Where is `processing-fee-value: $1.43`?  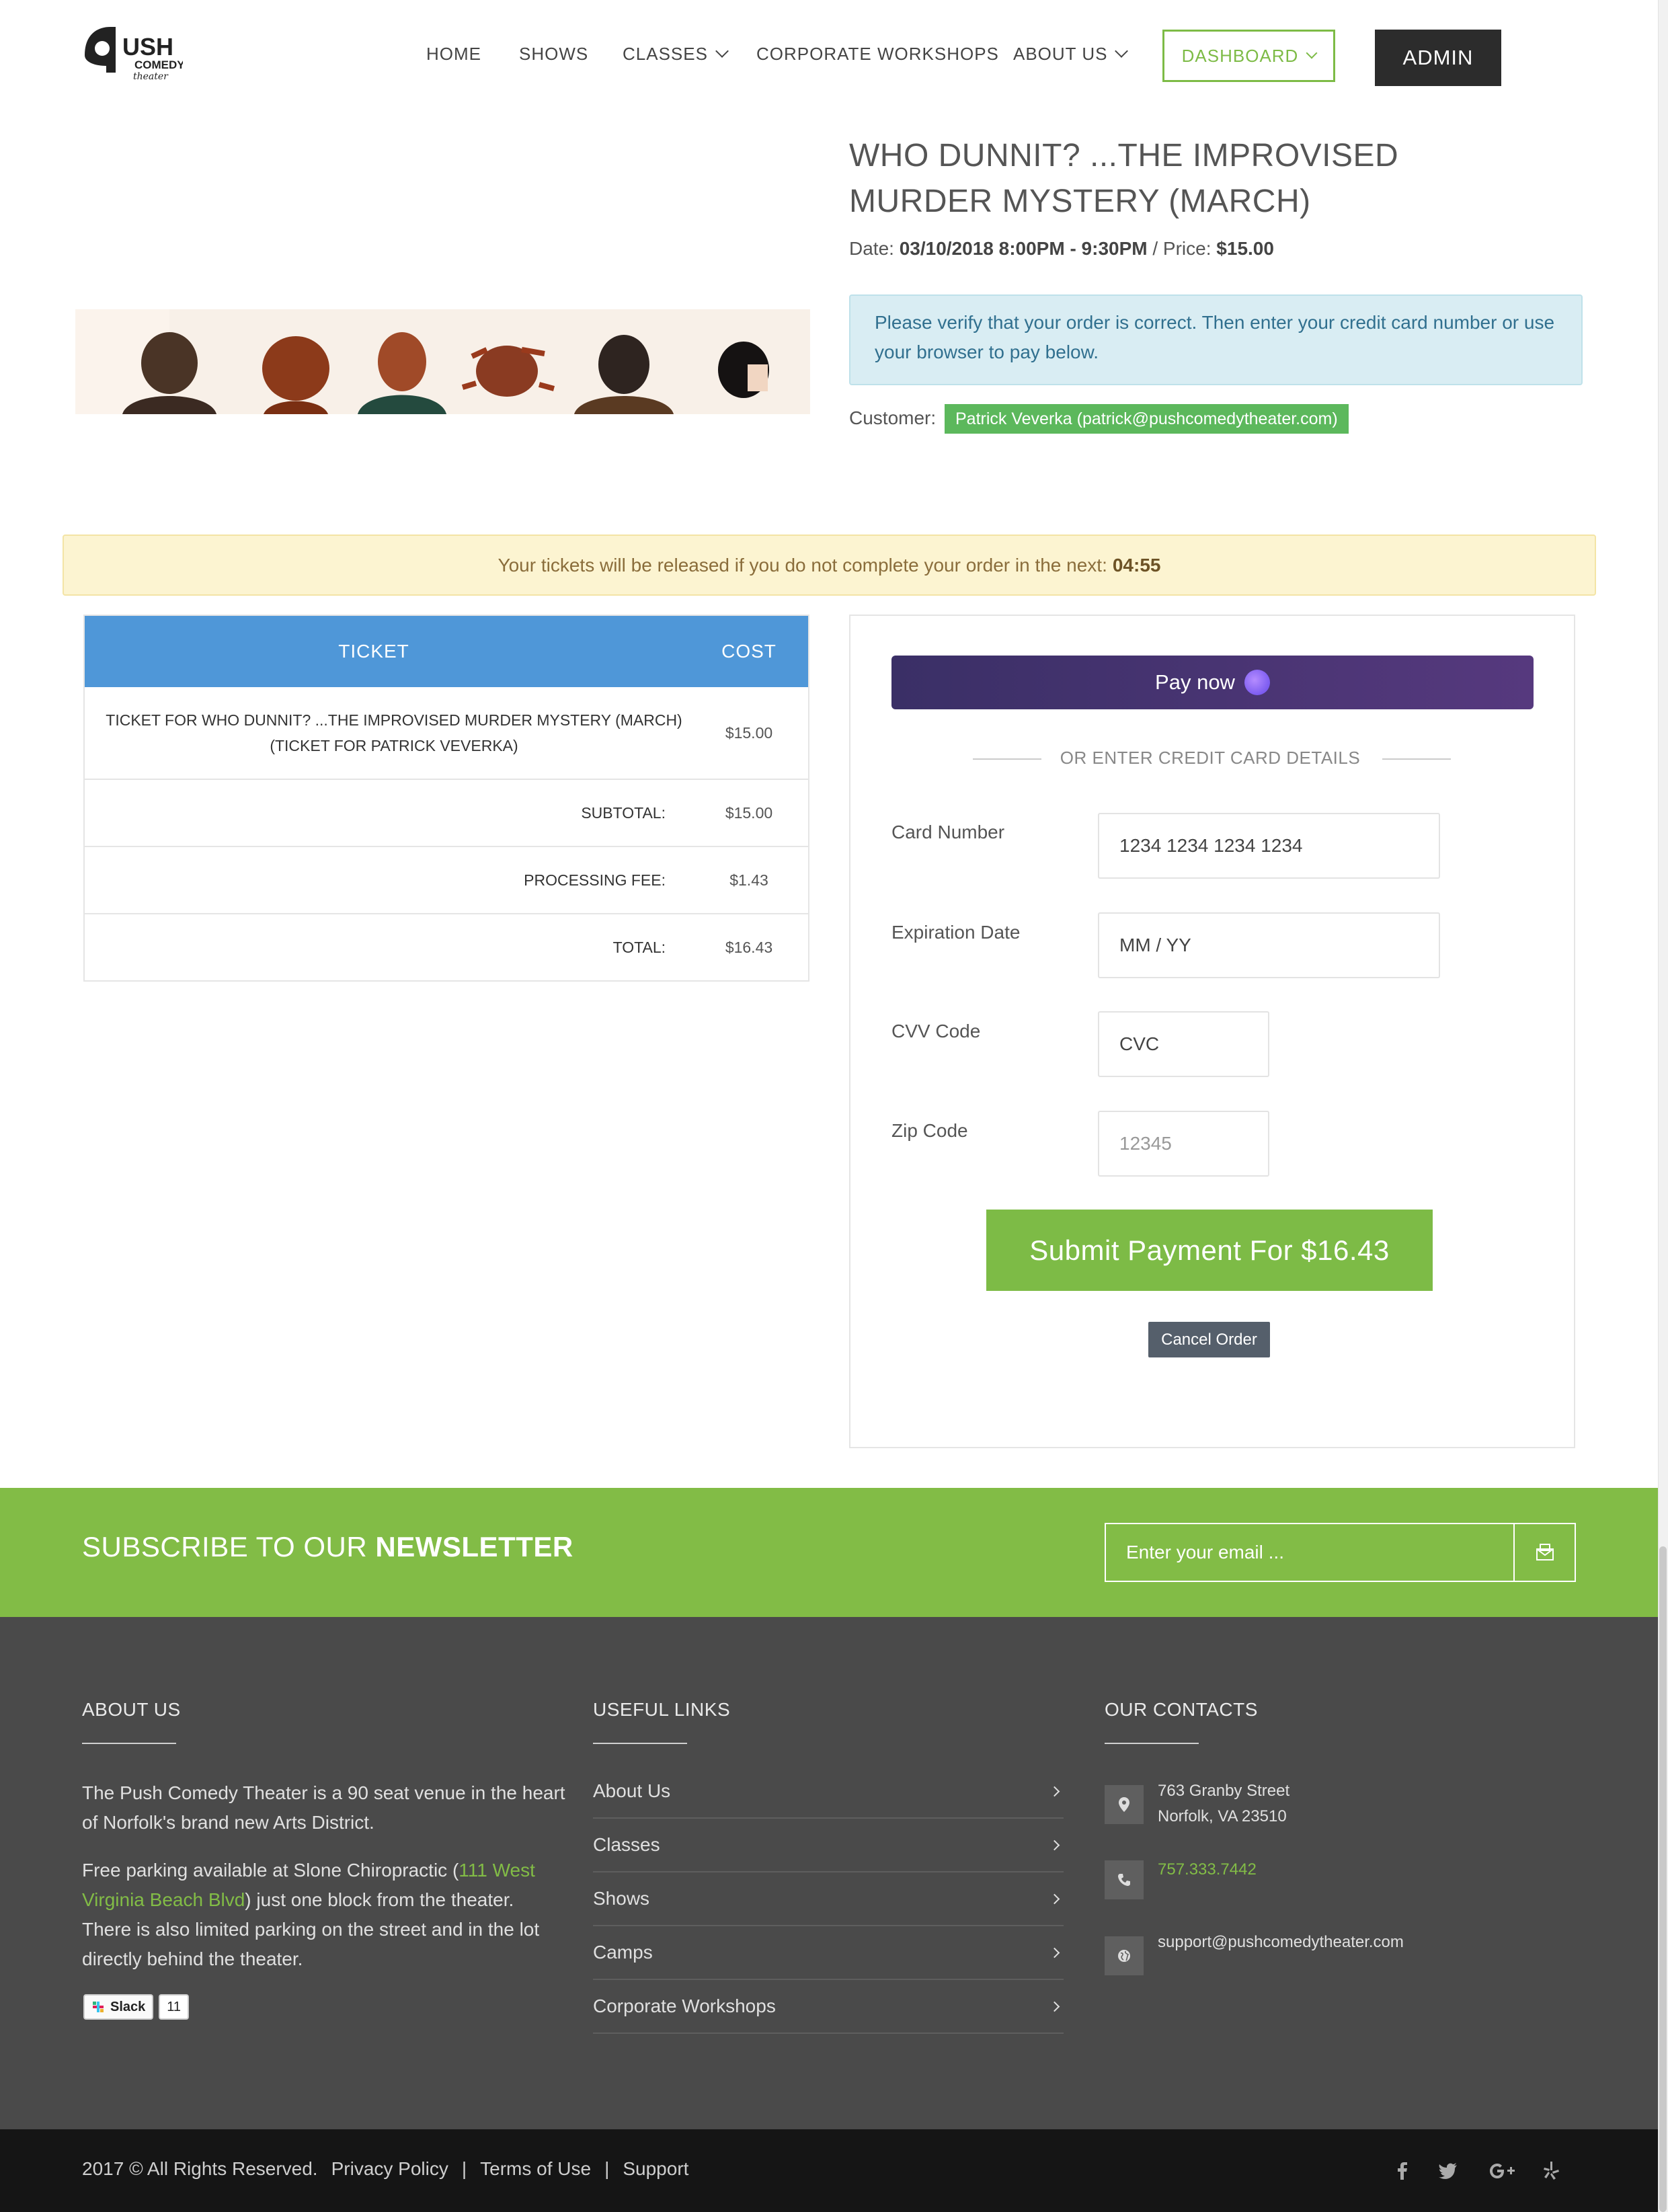
processing-fee-value: $1.43 is located at coordinates (748, 880).